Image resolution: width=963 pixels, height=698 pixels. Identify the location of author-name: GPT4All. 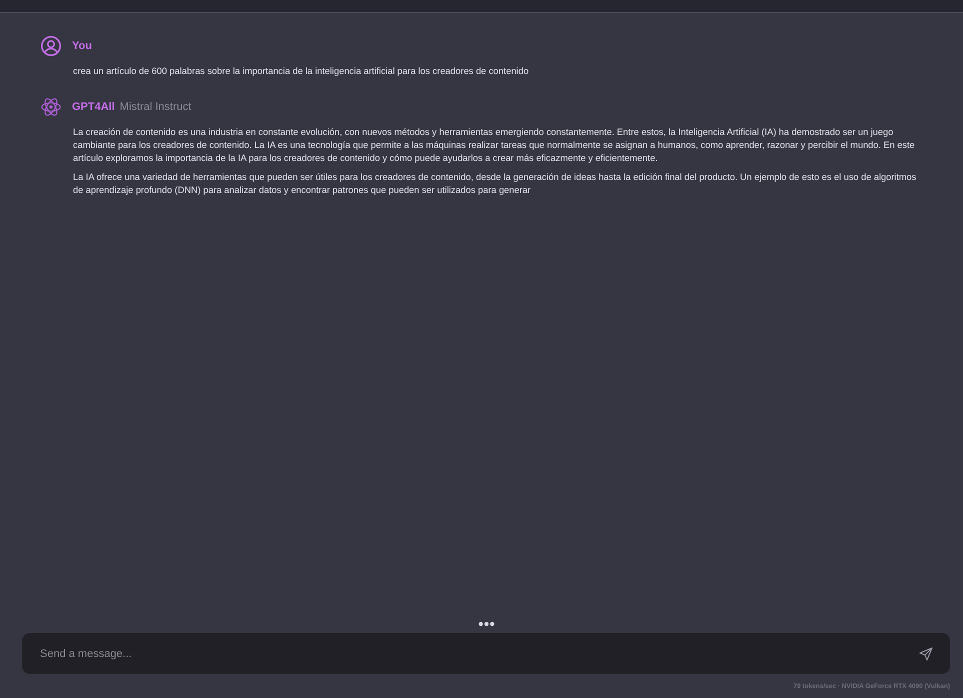
(93, 107).